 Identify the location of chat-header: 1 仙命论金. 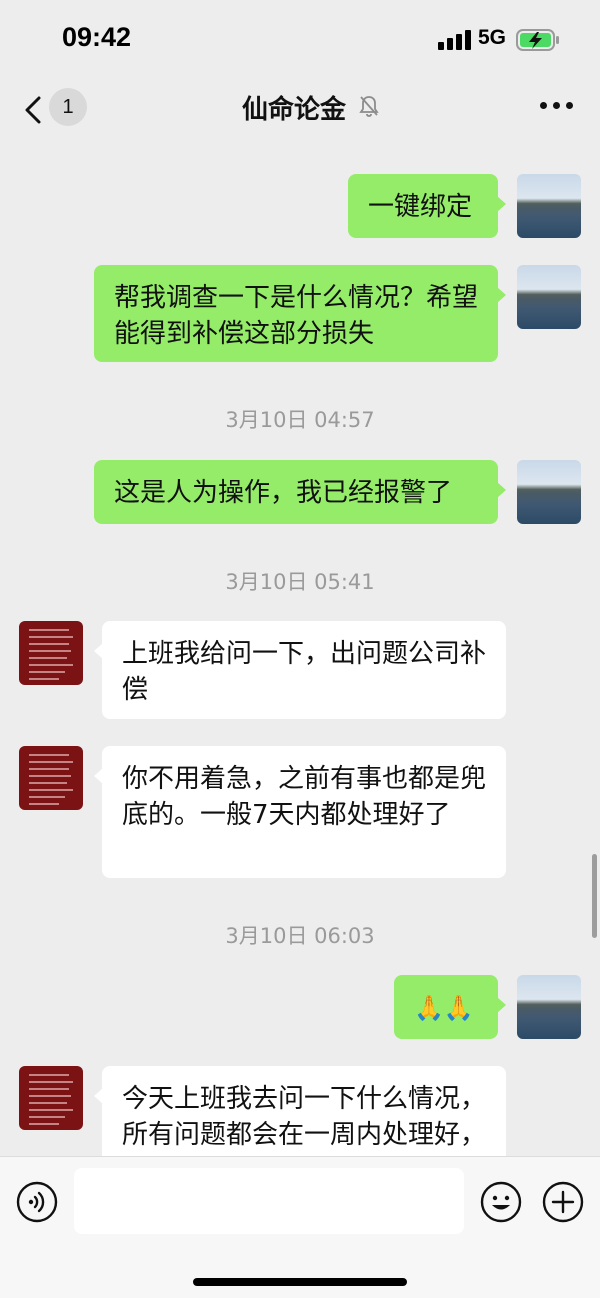
(300, 110).